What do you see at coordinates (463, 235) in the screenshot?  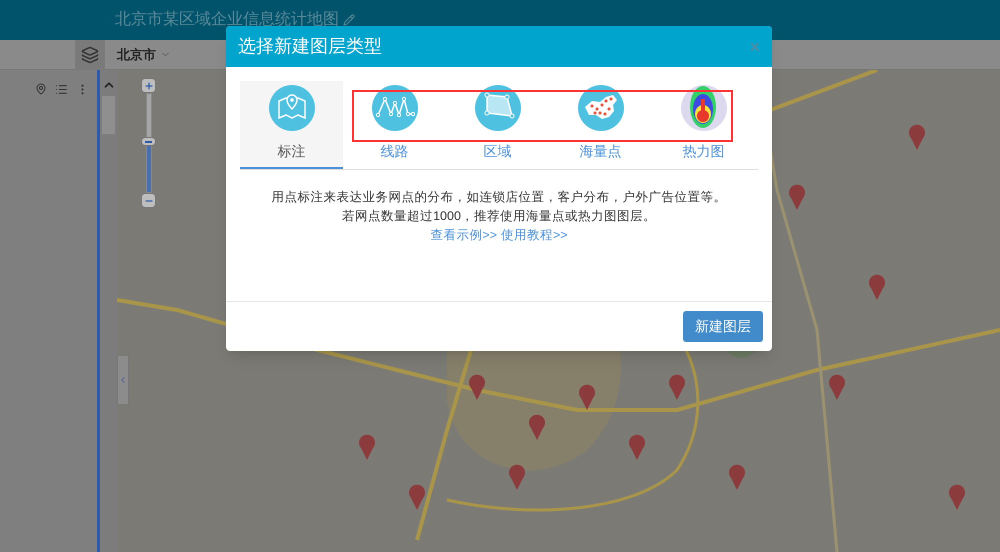 I see `help-link: 查看示例>>` at bounding box center [463, 235].